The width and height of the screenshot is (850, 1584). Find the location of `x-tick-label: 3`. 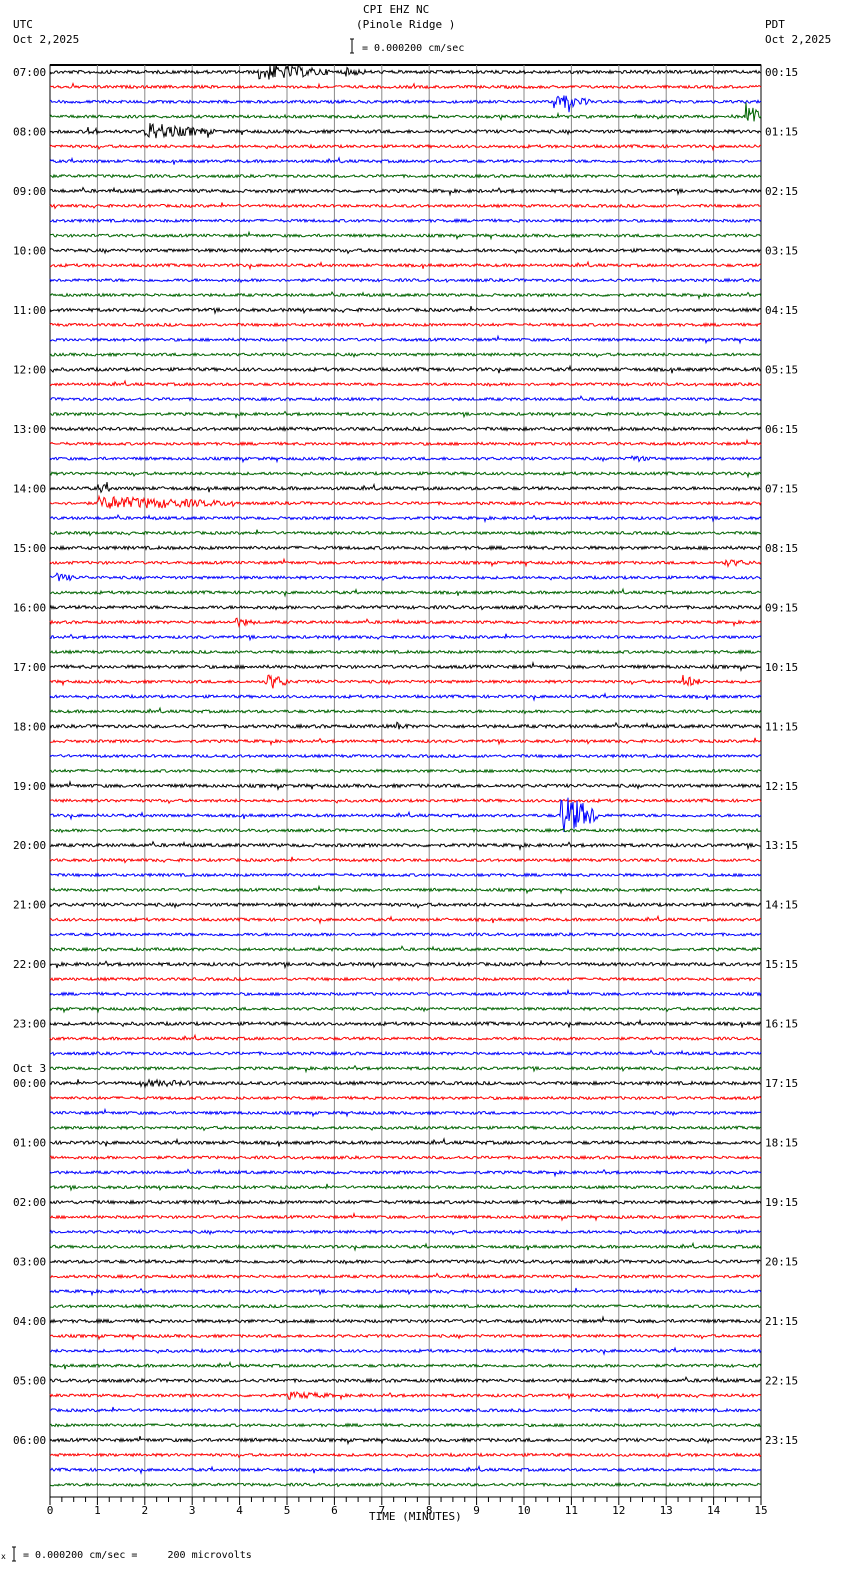

x-tick-label: 3 is located at coordinates (192, 1510).